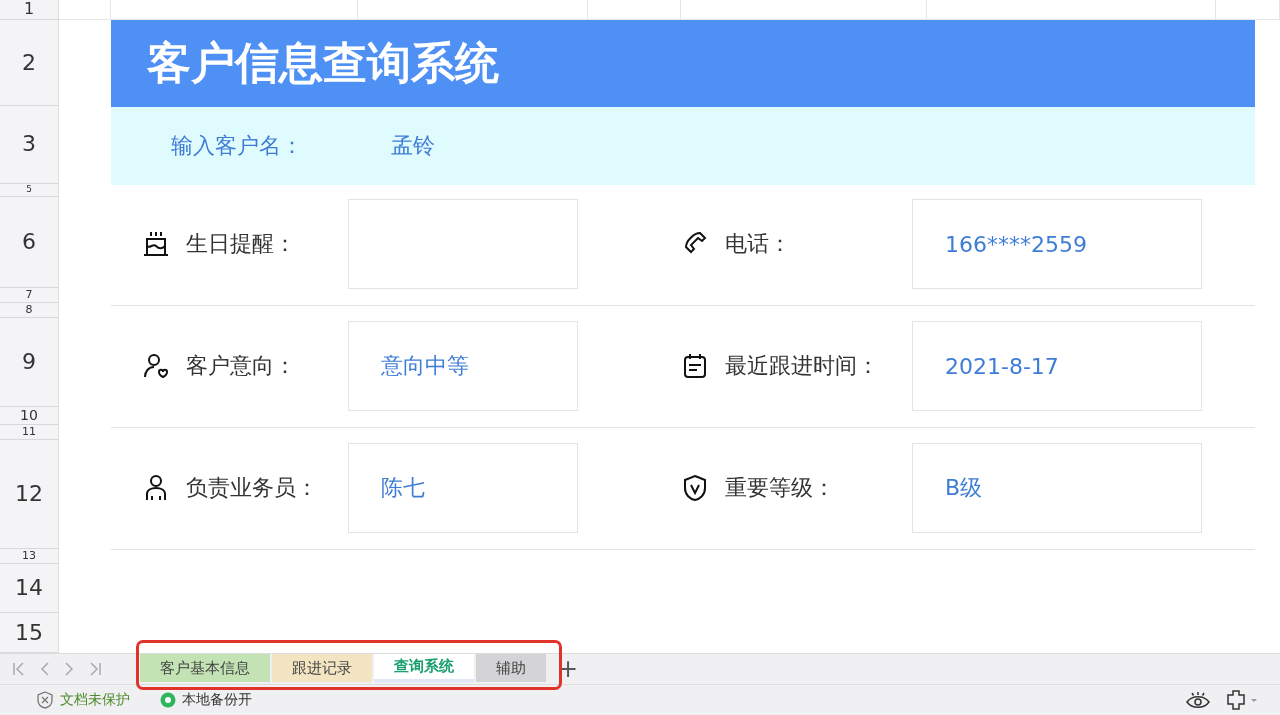  Describe the element at coordinates (45, 700) in the screenshot. I see `shield-x-icon` at that location.